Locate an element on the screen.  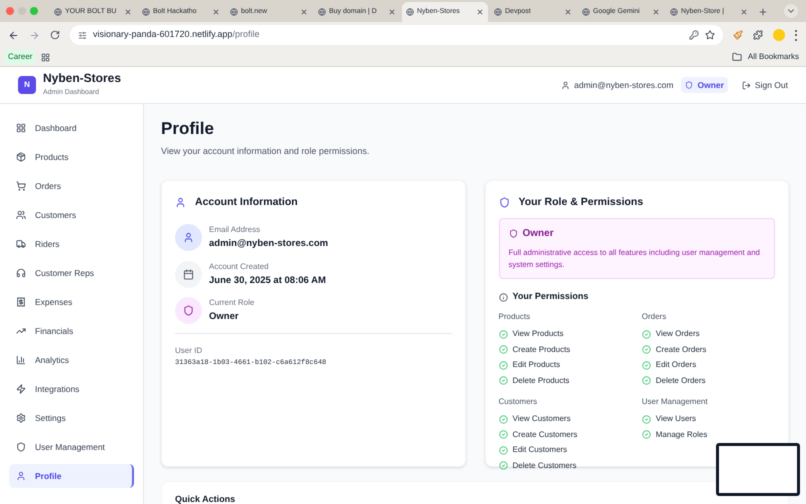
permission-label: Delete Products is located at coordinates (541, 380).